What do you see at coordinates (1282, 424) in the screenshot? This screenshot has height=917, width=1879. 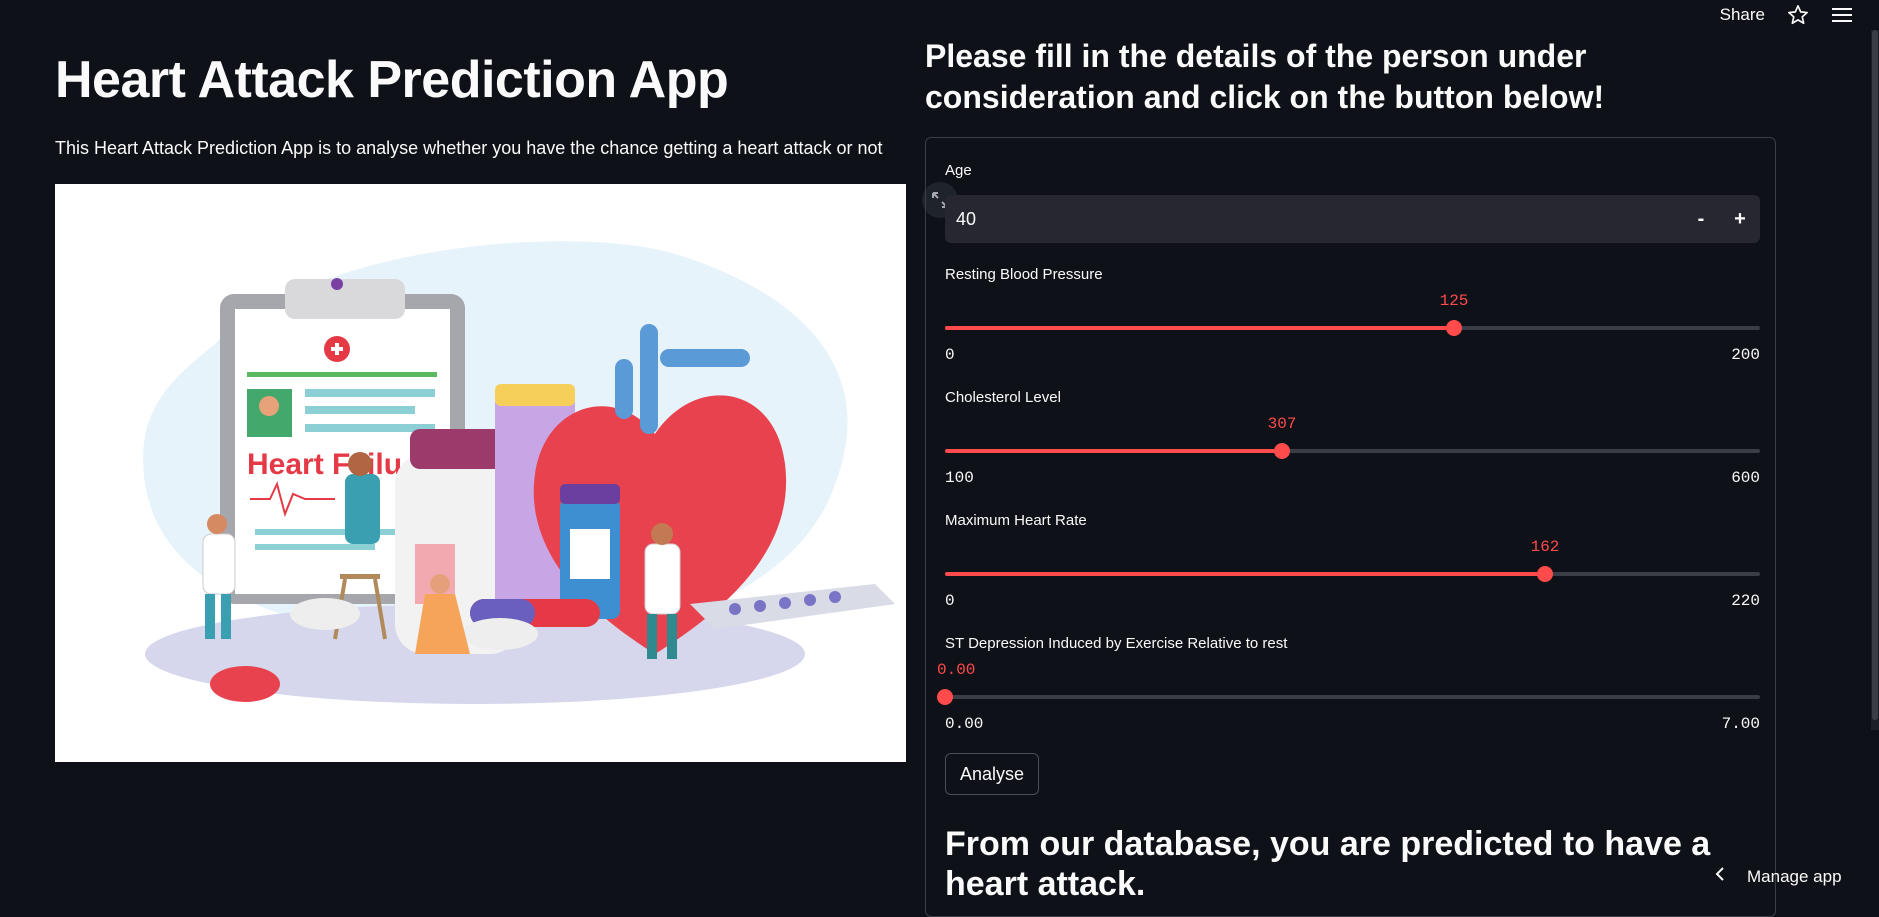 I see `slider-current-value: 307` at bounding box center [1282, 424].